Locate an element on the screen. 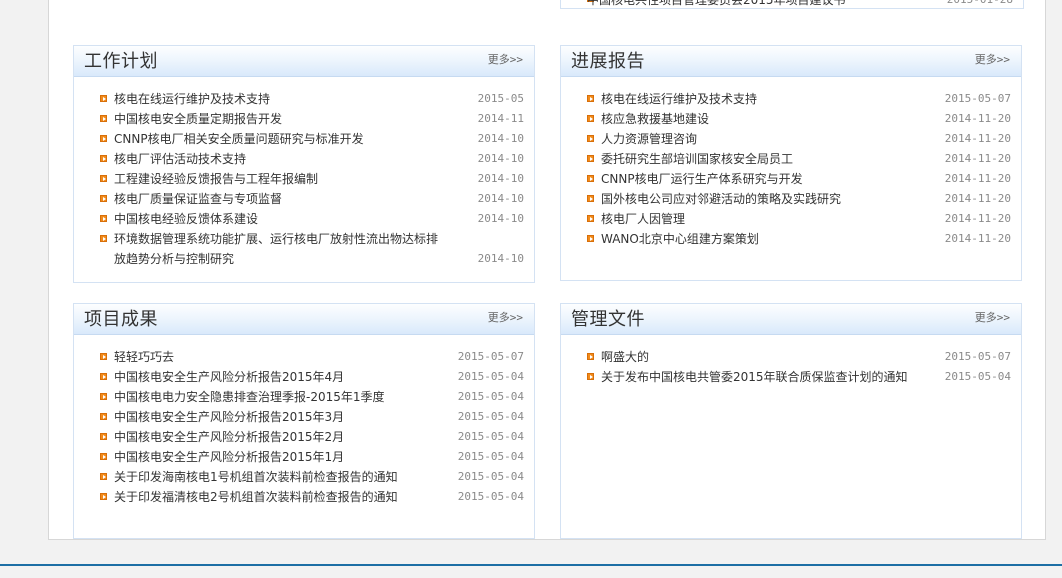  management-documents-more-link: 更多>> is located at coordinates (992, 318).